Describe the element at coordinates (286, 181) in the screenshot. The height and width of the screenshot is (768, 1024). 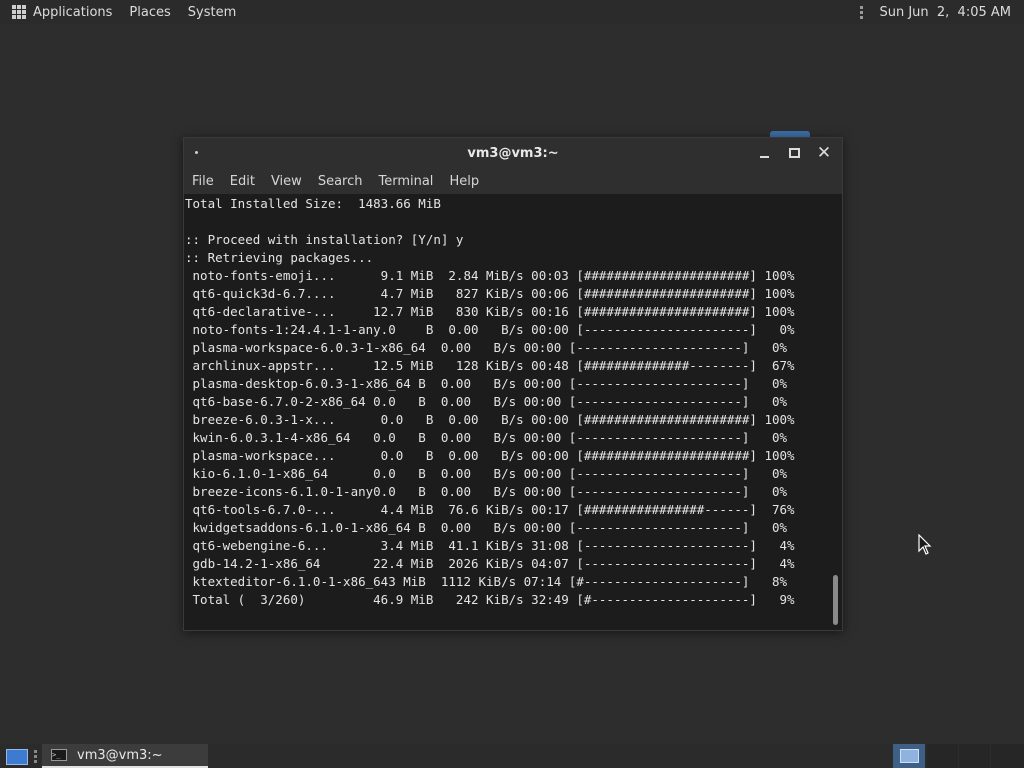
I see `menu-view: View` at that location.